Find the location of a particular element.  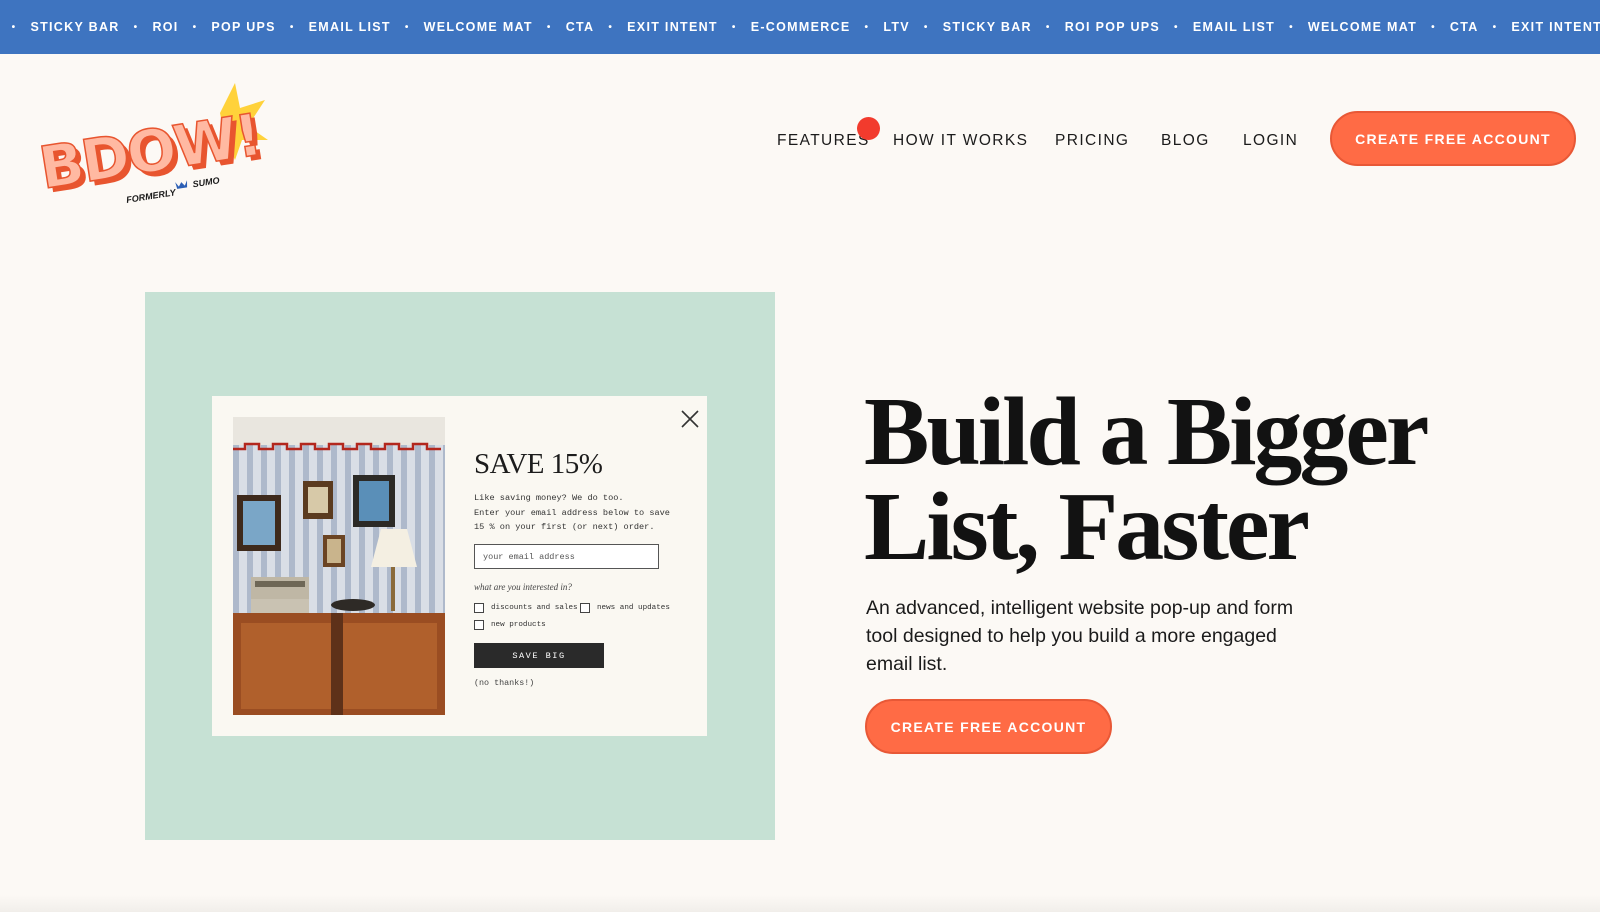

hero-headline-line2: List, Faster is located at coordinates (1087, 527).